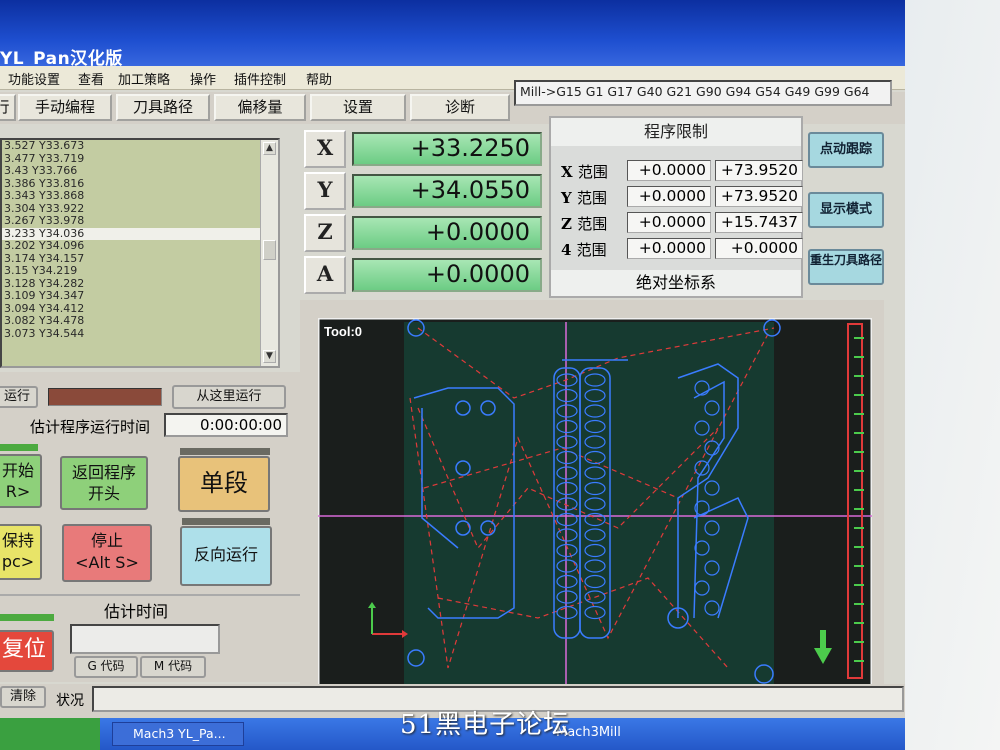 This screenshot has height=750, width=1000. What do you see at coordinates (103, 472) in the screenshot?
I see `rewind-line1: 返回程序` at bounding box center [103, 472].